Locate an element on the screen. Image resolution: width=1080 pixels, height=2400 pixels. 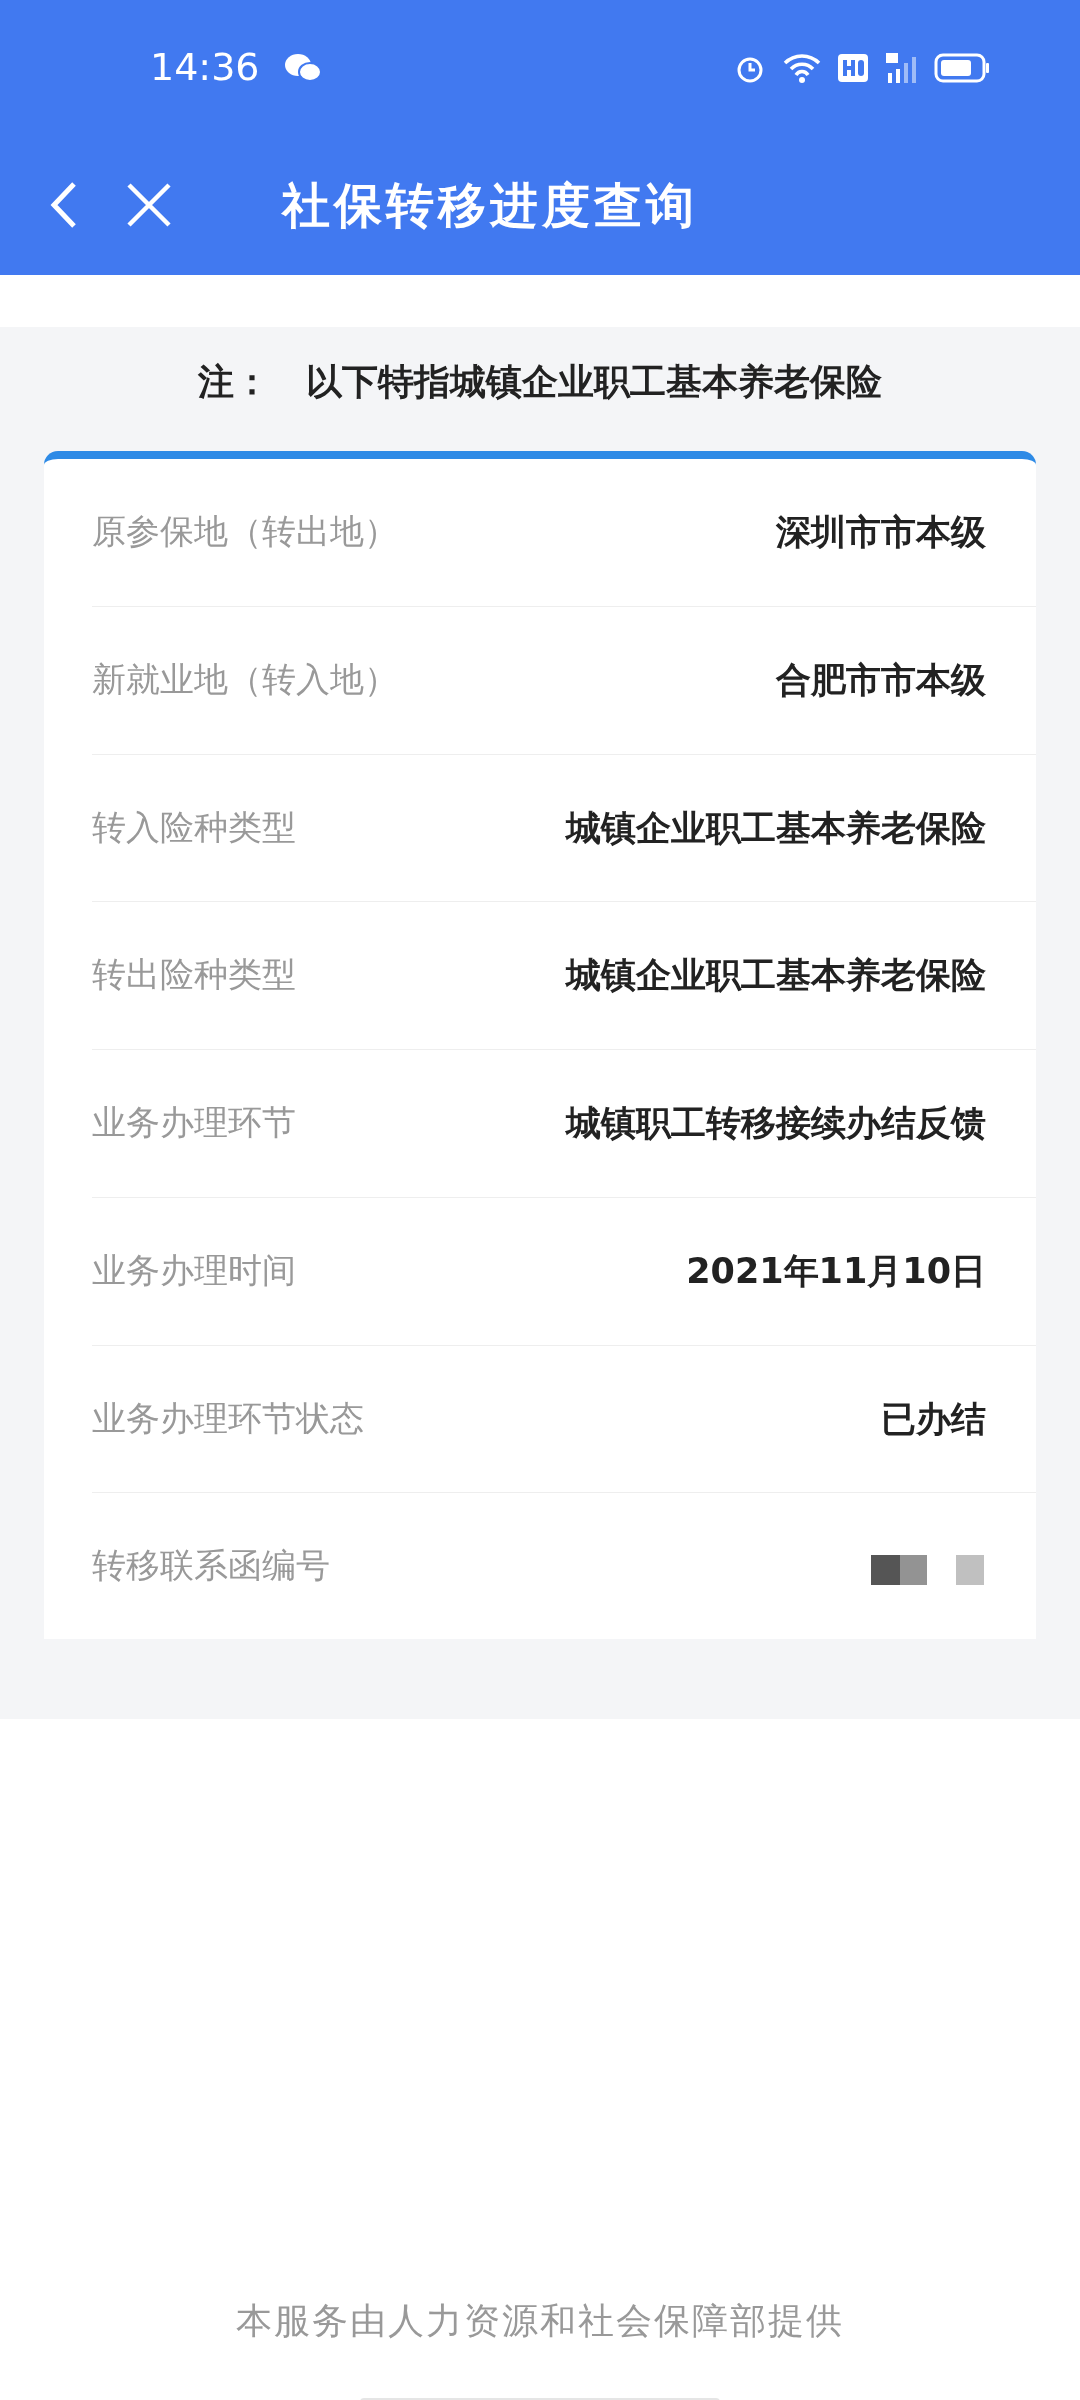
hd-icon is located at coordinates (853, 67).